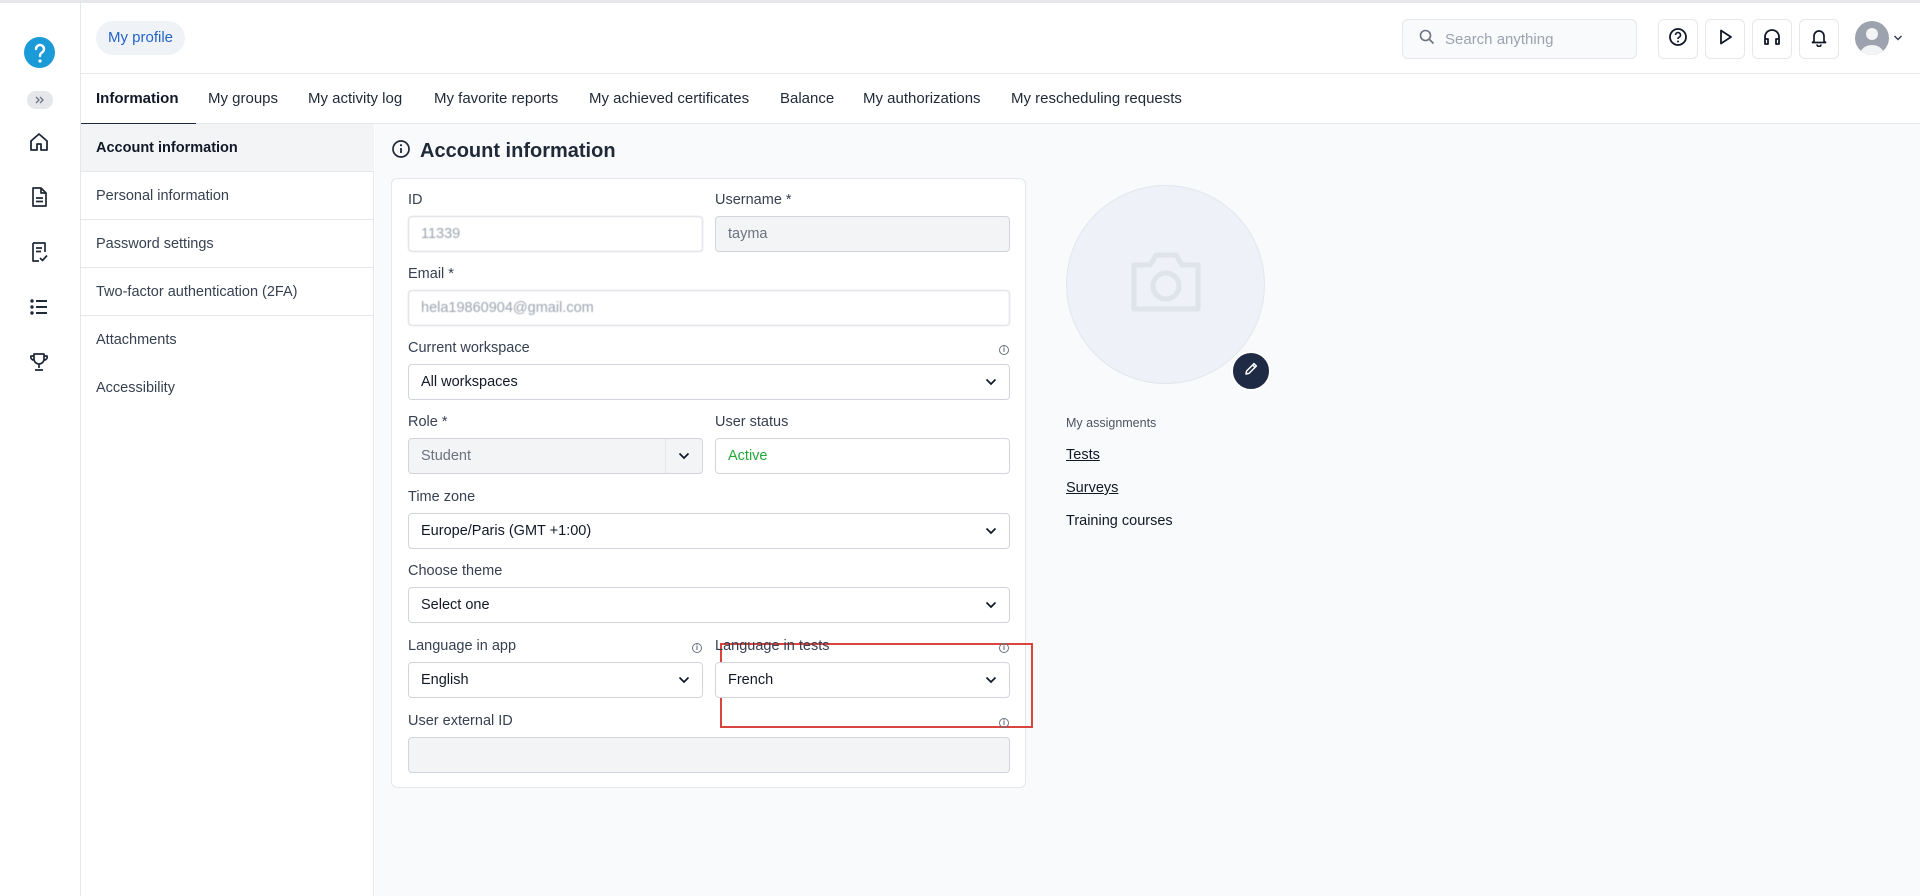 Image resolution: width=1920 pixels, height=896 pixels. Describe the element at coordinates (40, 100) in the screenshot. I see `expand-sidebar-icon` at that location.